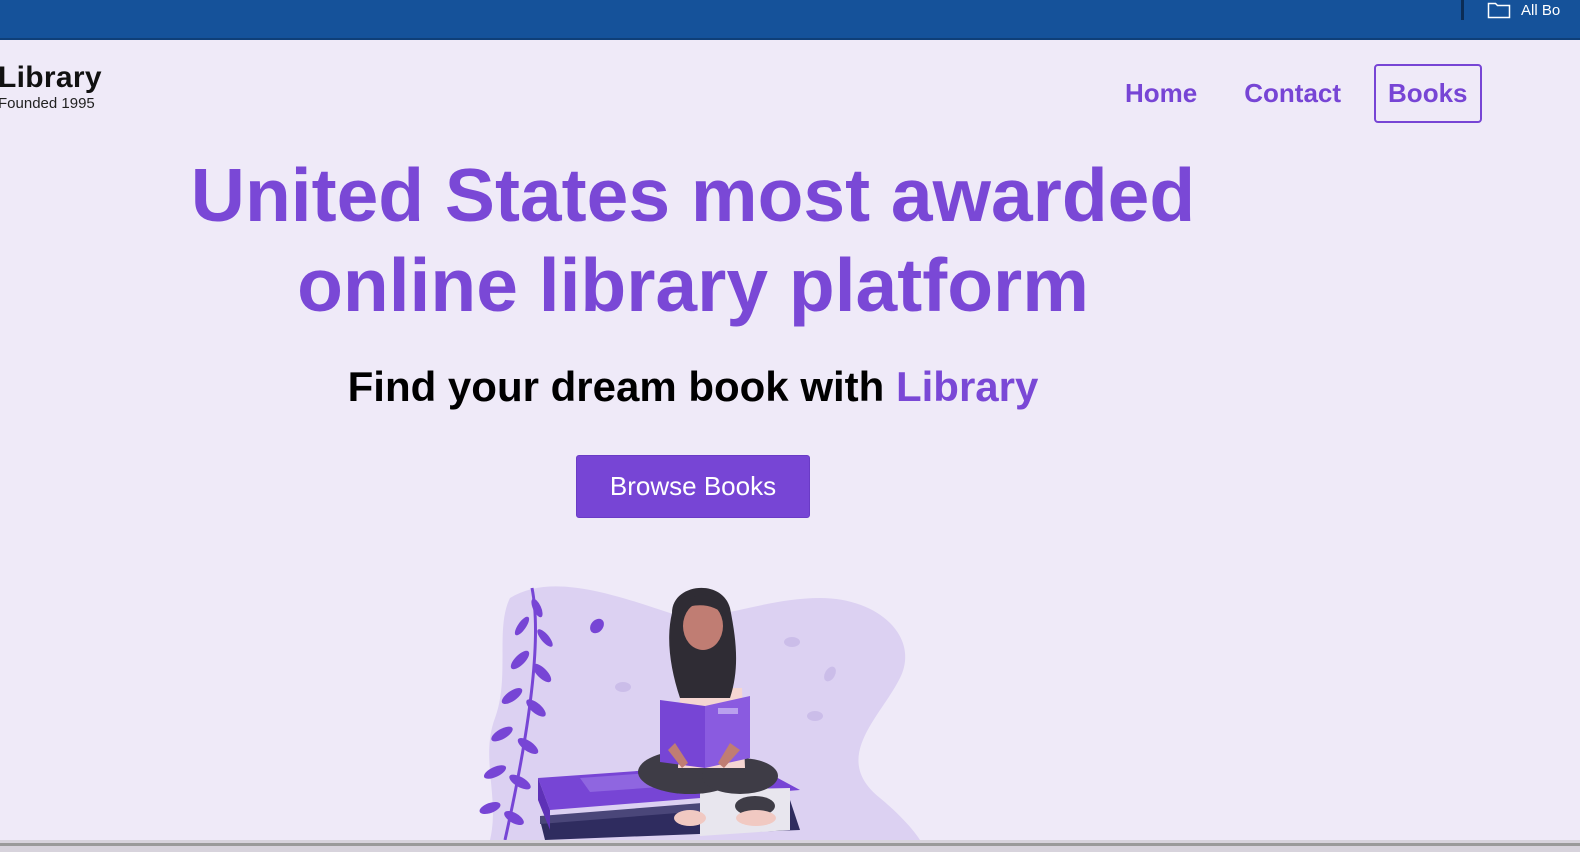 The width and height of the screenshot is (1580, 852). I want to click on site-logo: Library Founded 1995, so click(51, 87).